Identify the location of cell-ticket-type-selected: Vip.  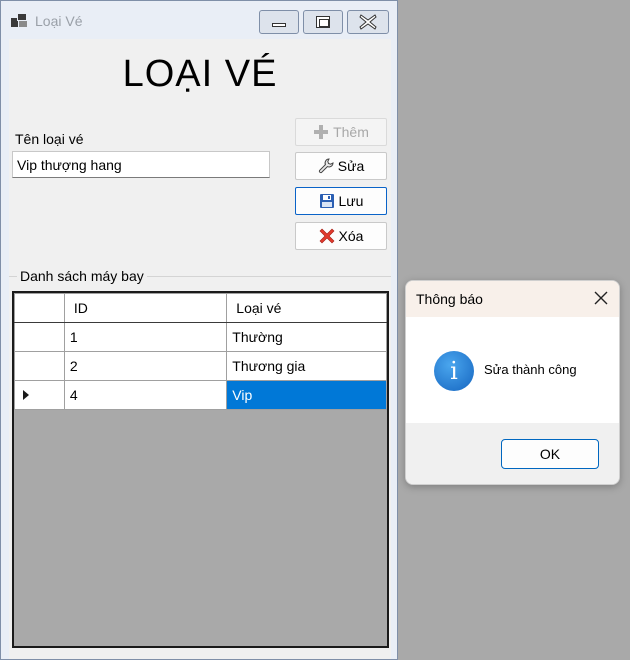
(306, 395).